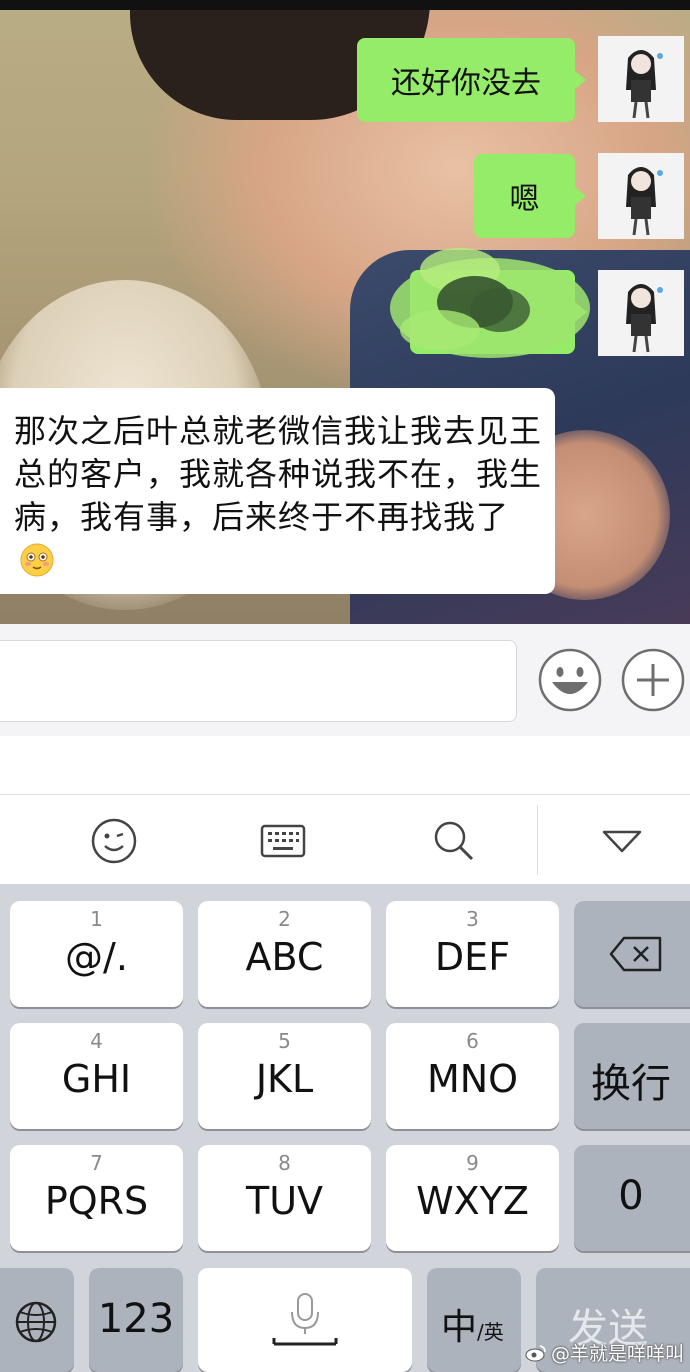 The height and width of the screenshot is (1372, 690). I want to click on key-number: 5, so click(284, 1041).